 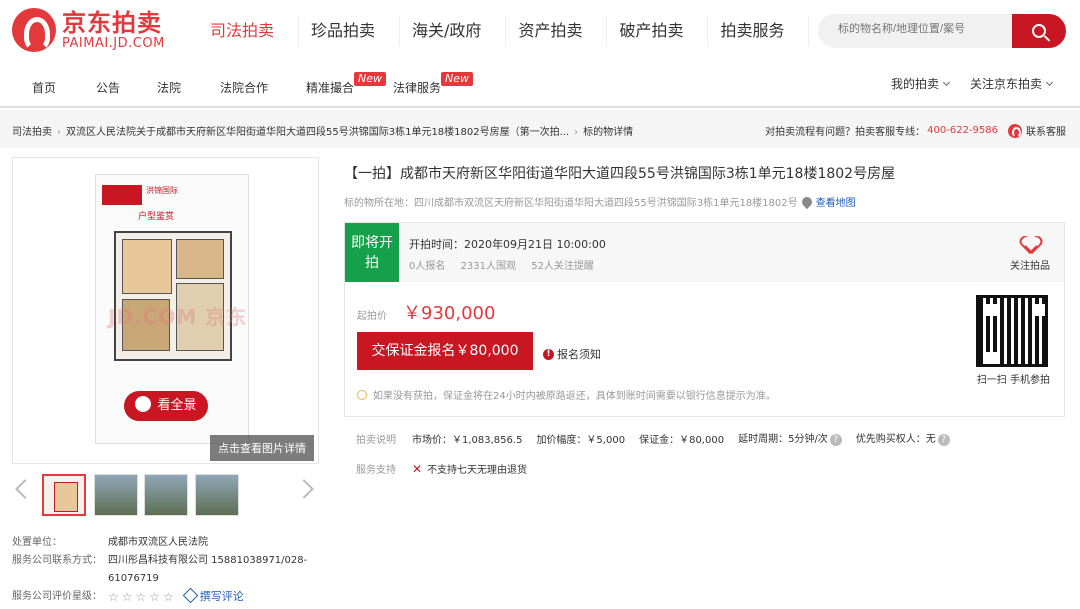 I want to click on search-box, so click(x=942, y=31).